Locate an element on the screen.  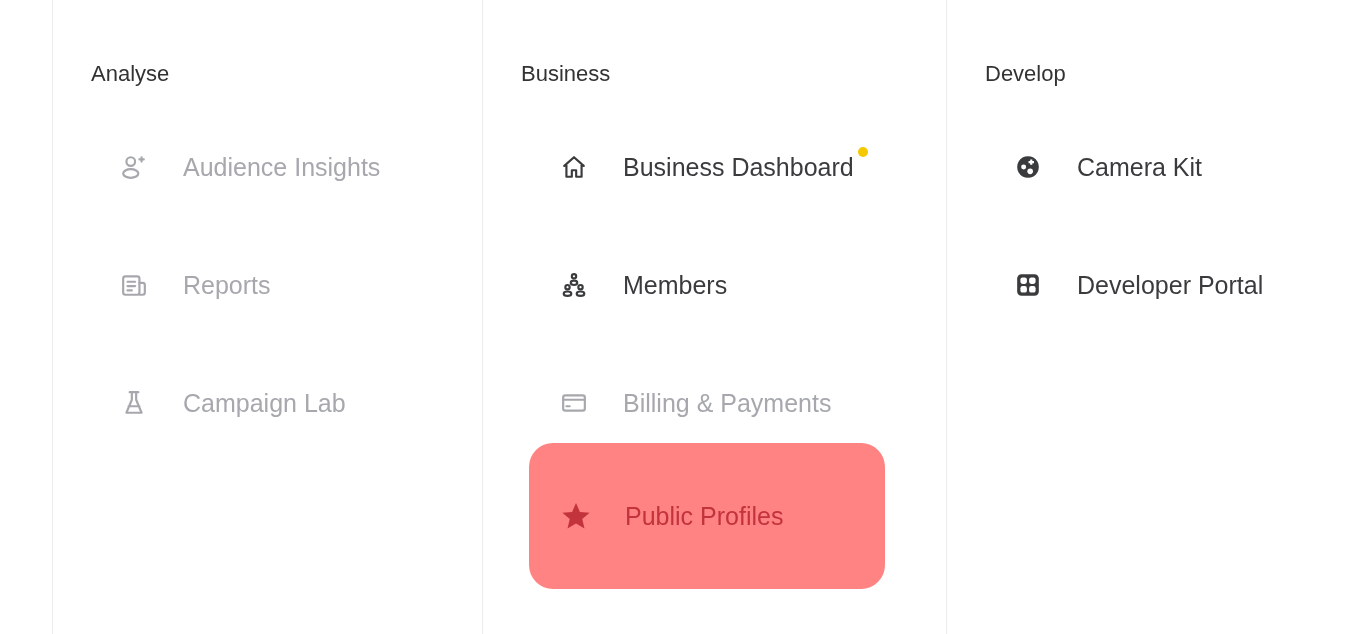
star-icon is located at coordinates (576, 516).